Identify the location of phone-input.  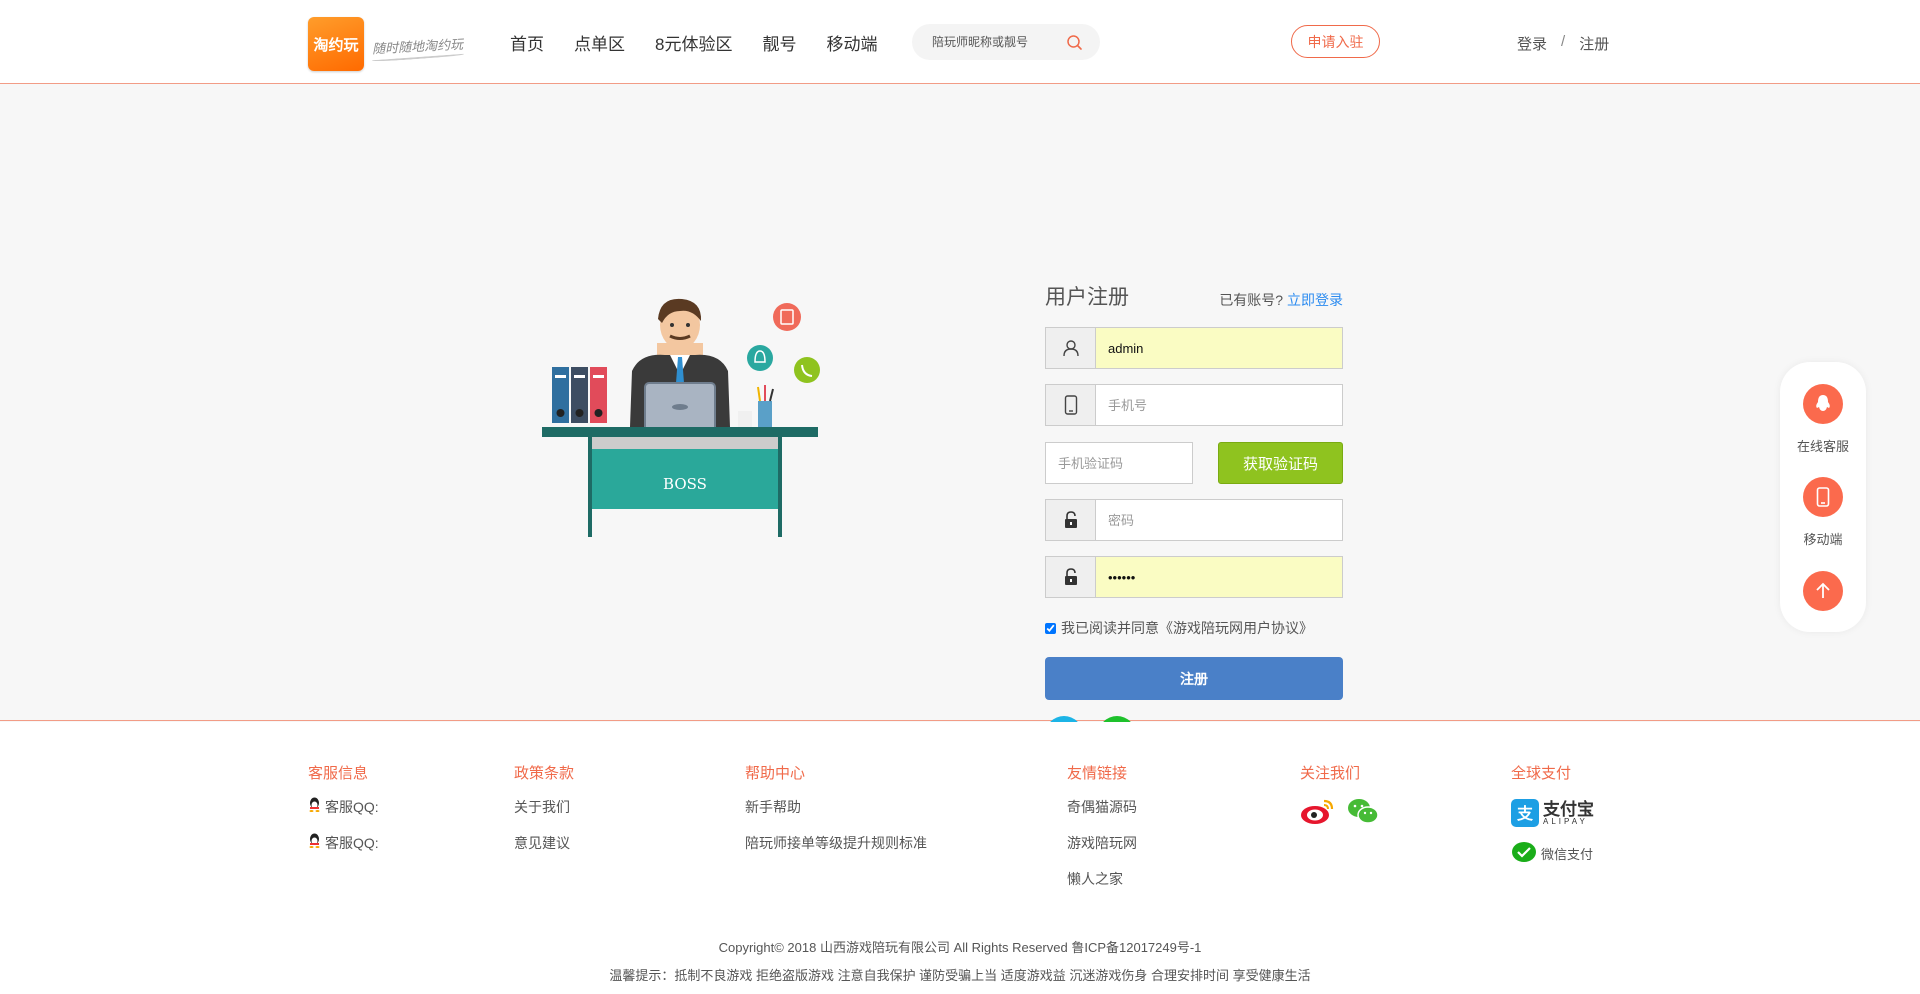
(1219, 405).